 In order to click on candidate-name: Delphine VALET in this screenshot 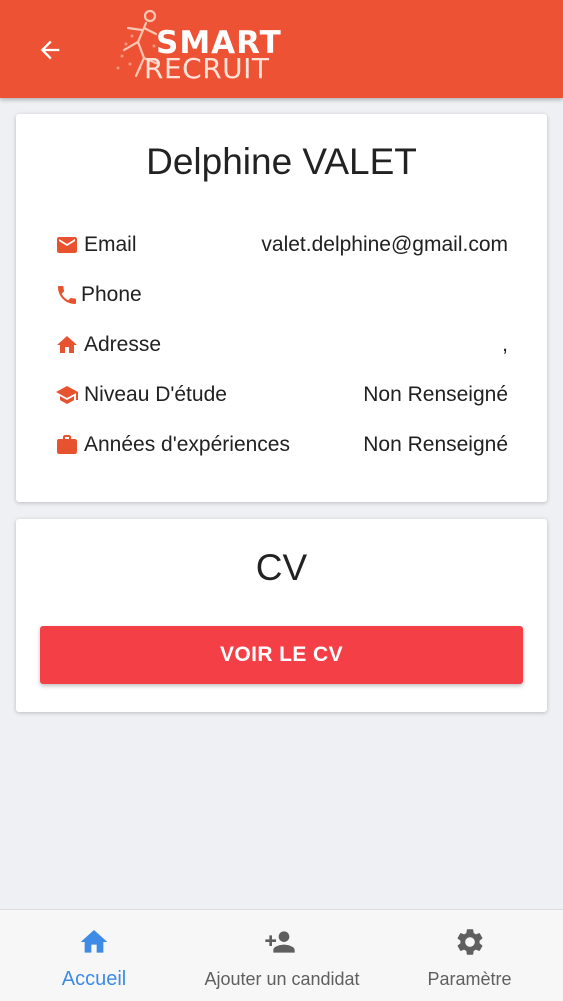, I will do `click(281, 161)`.